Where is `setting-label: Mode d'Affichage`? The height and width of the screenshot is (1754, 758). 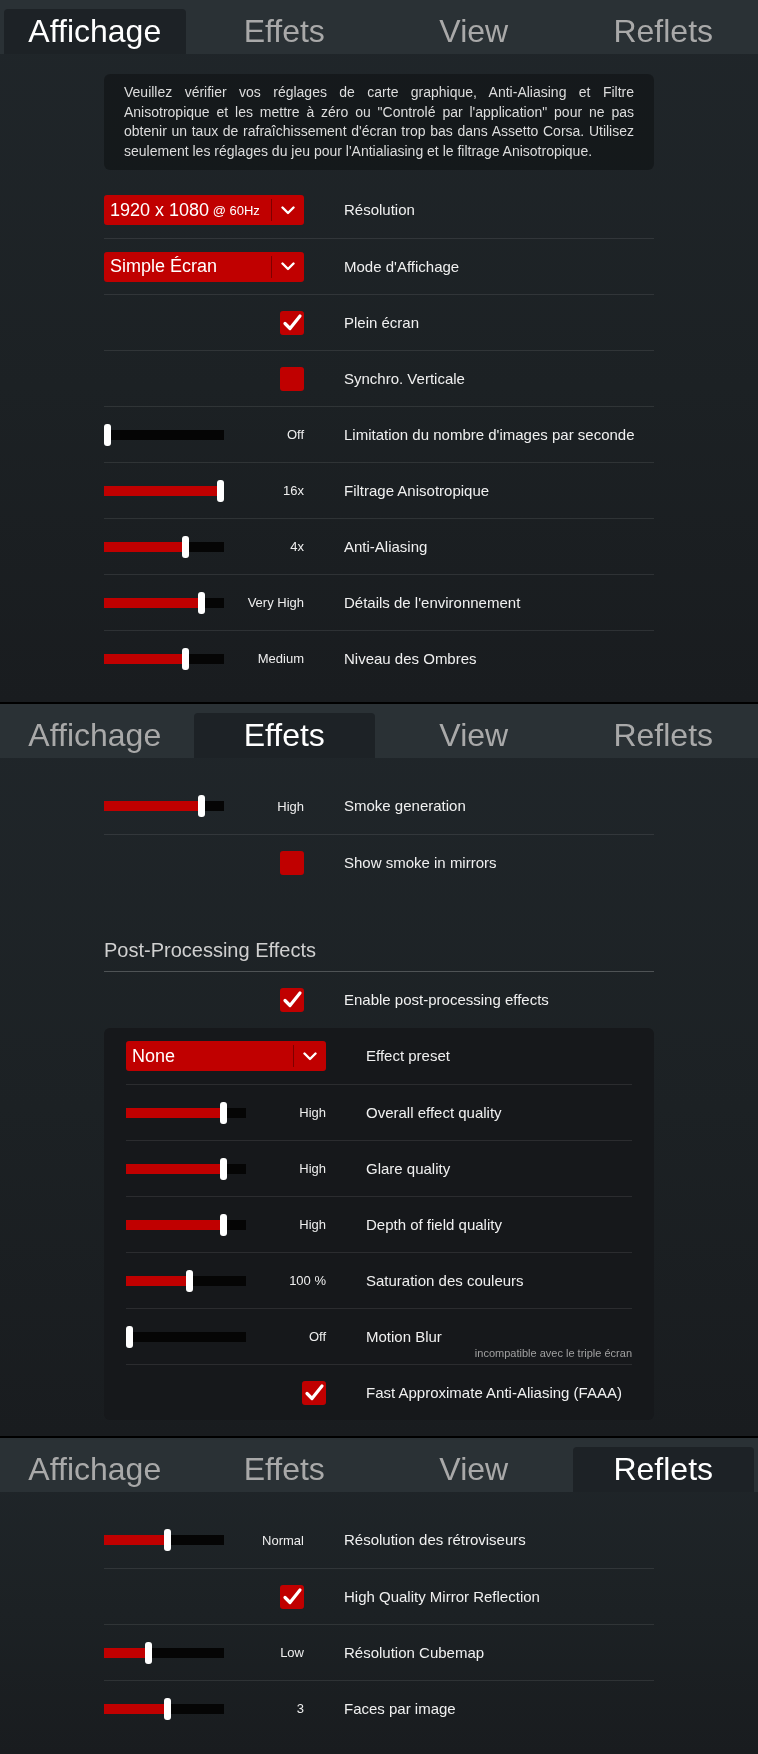
setting-label: Mode d'Affichage is located at coordinates (402, 266).